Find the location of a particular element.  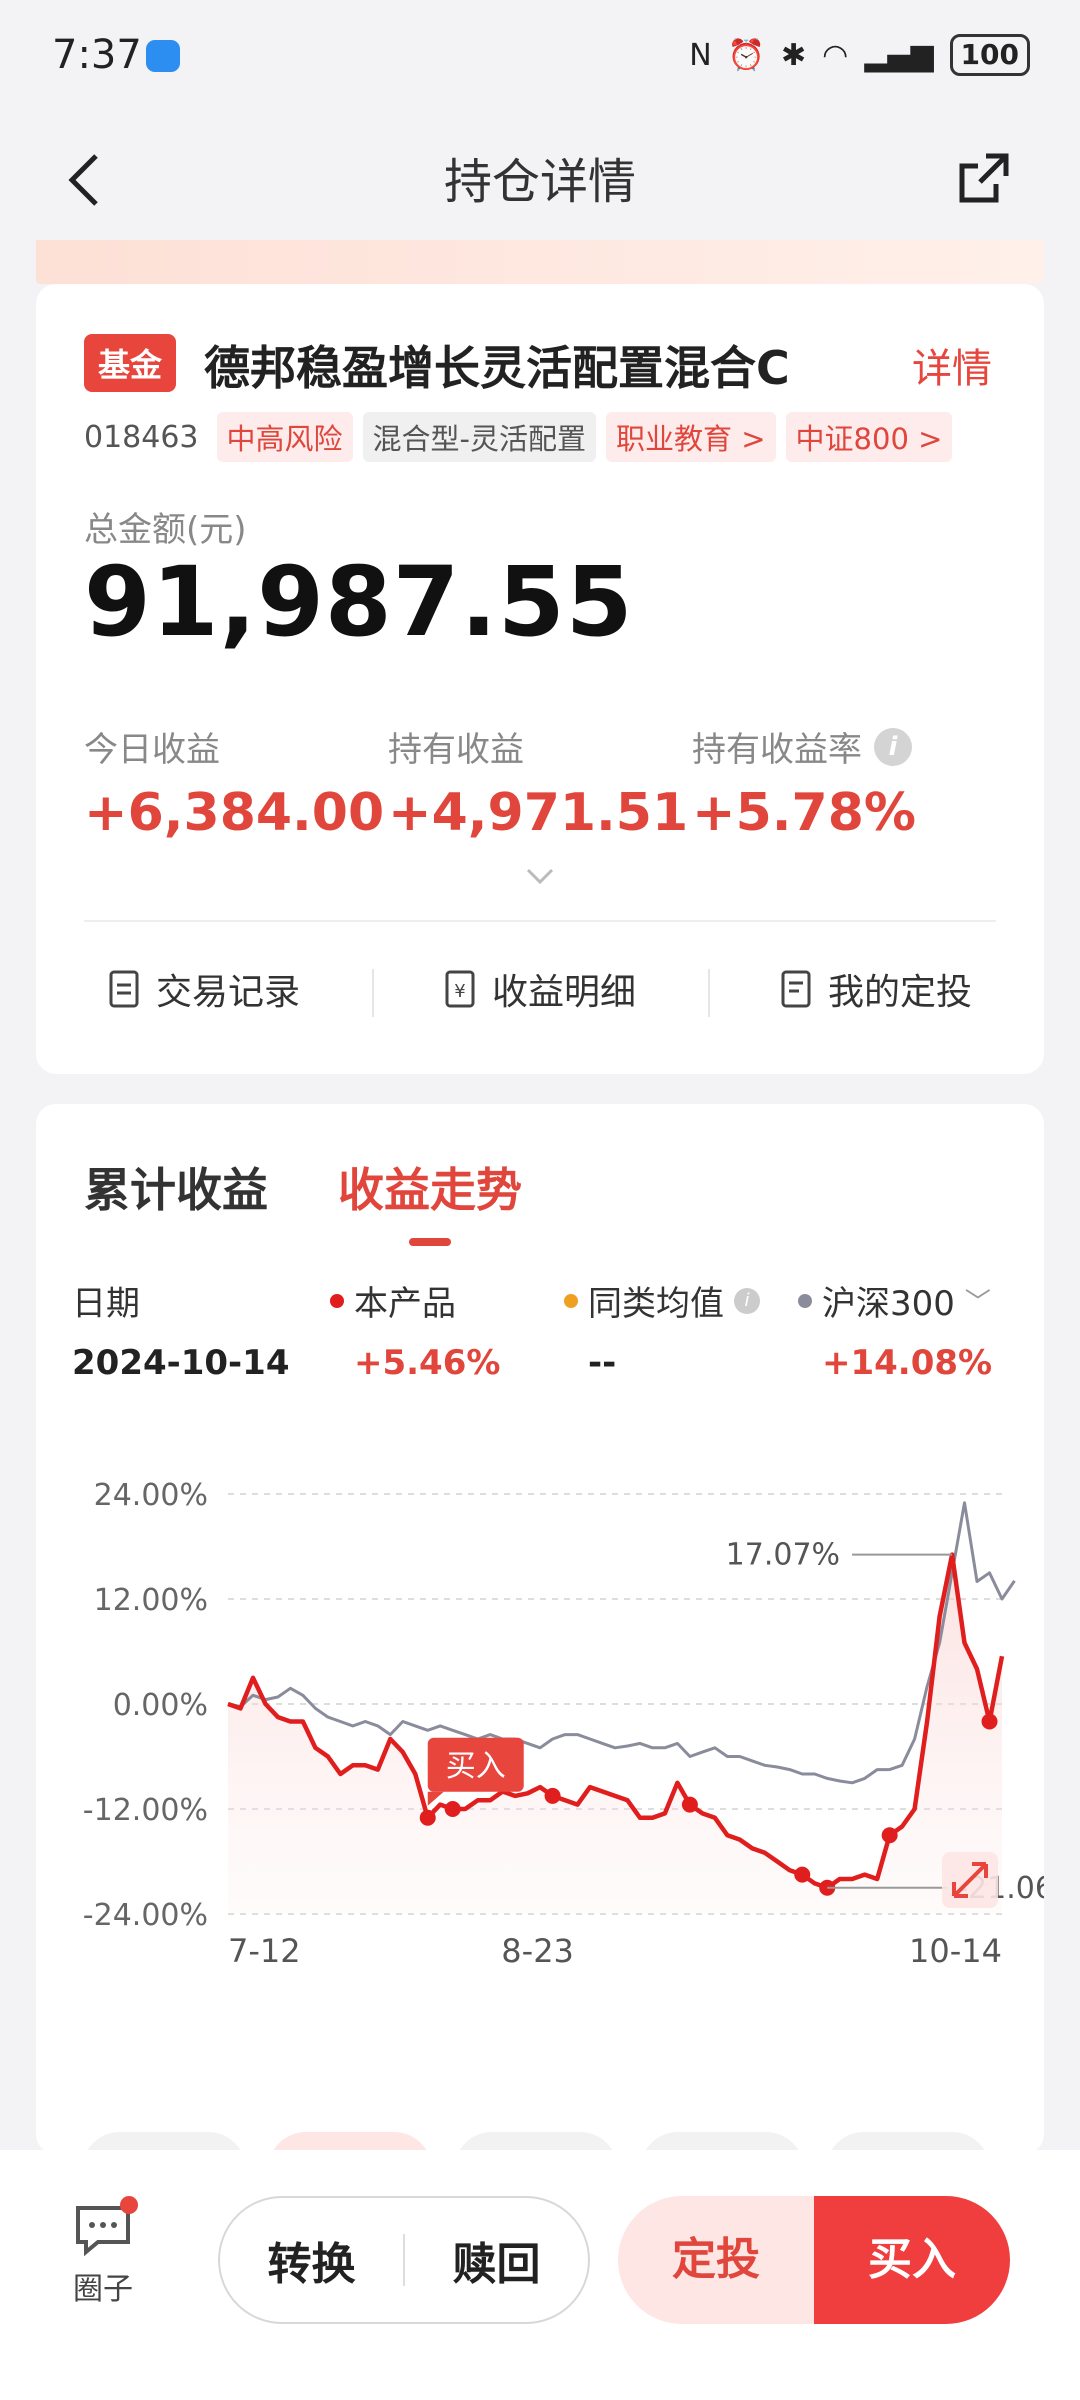

my-auto-invest-button: 我的定投 is located at coordinates (876, 990).